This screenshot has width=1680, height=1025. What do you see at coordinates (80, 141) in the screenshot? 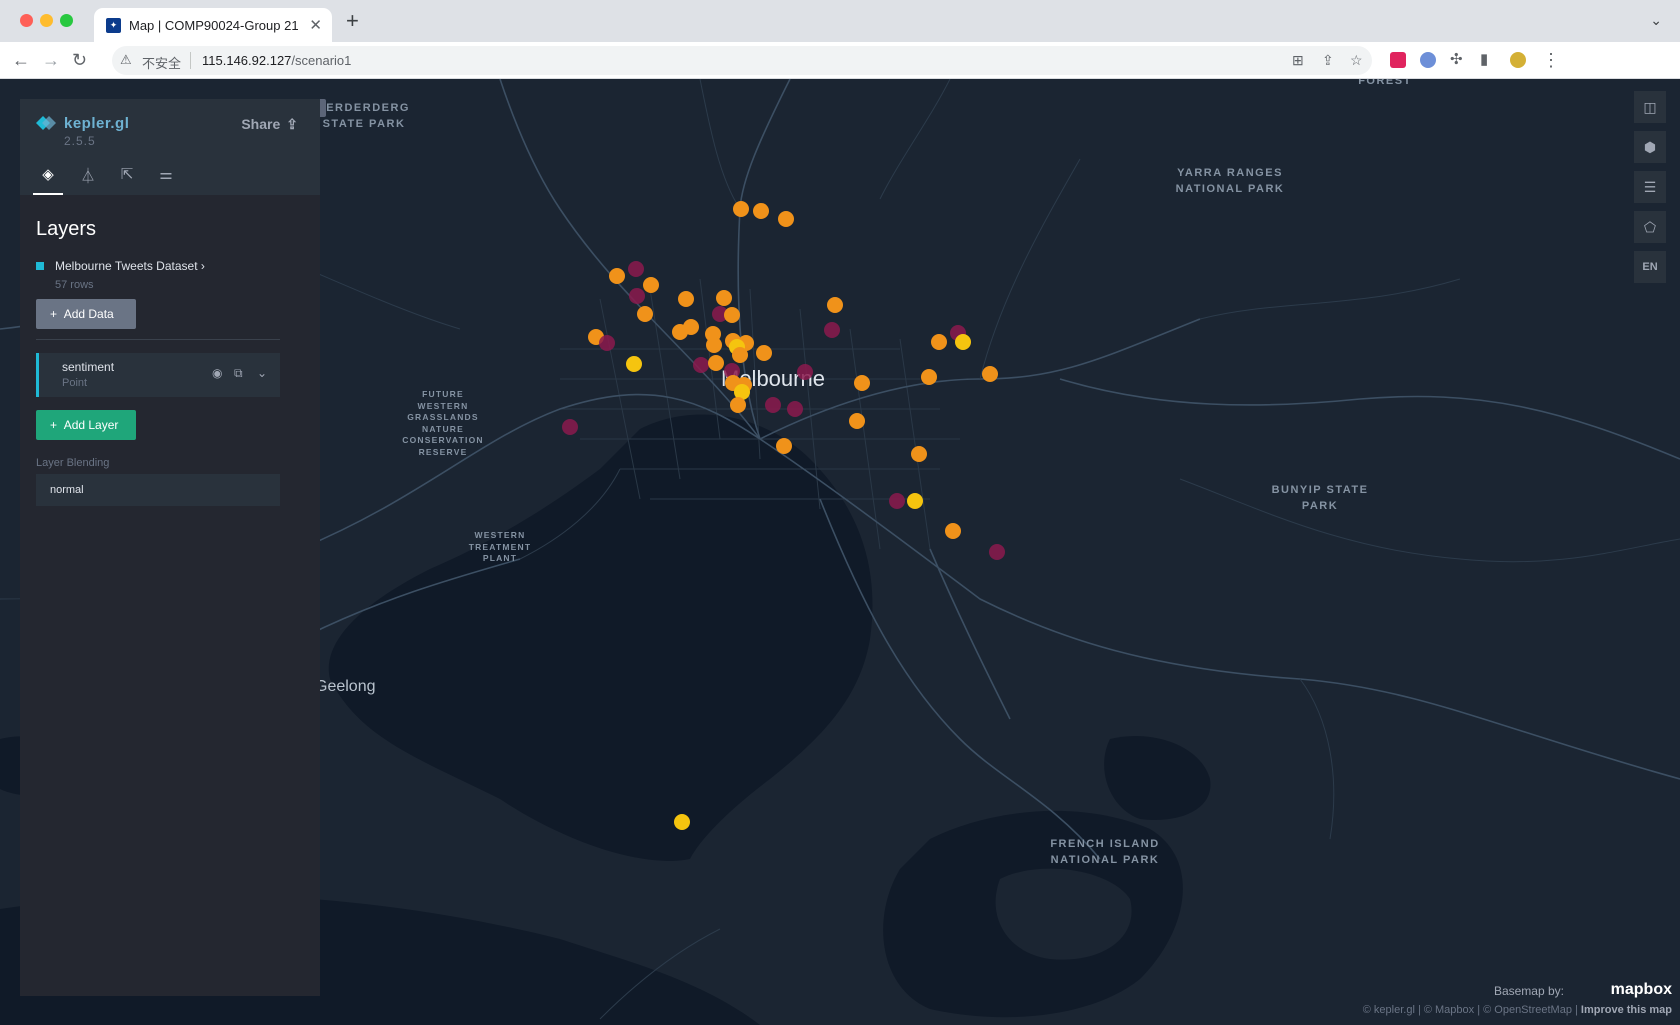
I see `app-version: 2.5.5` at bounding box center [80, 141].